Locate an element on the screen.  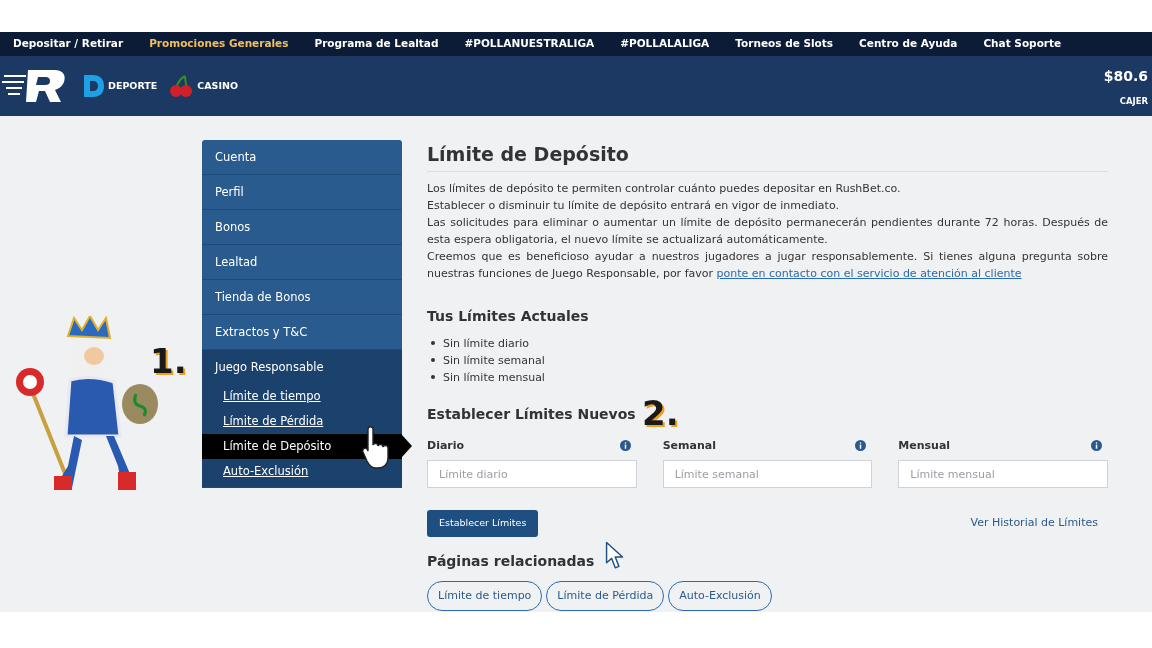
description-text: Los límites de depósito te permiten controlar cuánto puedes depositar en RushBet.co. is located at coordinates (664, 188).